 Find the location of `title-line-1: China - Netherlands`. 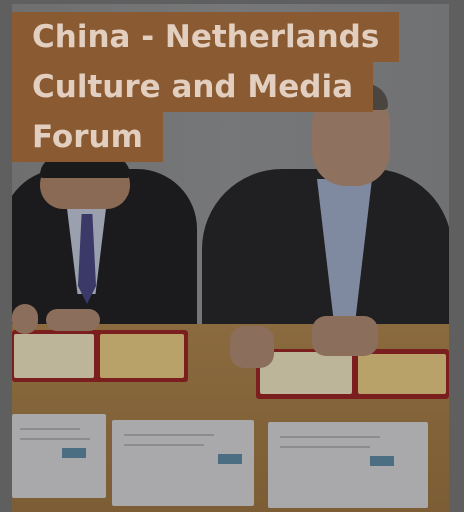

title-line-1: China - Netherlands is located at coordinates (206, 37).